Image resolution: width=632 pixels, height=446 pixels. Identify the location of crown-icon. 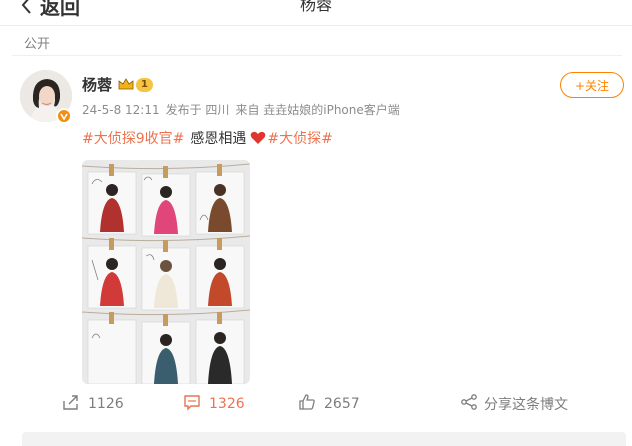
(126, 84).